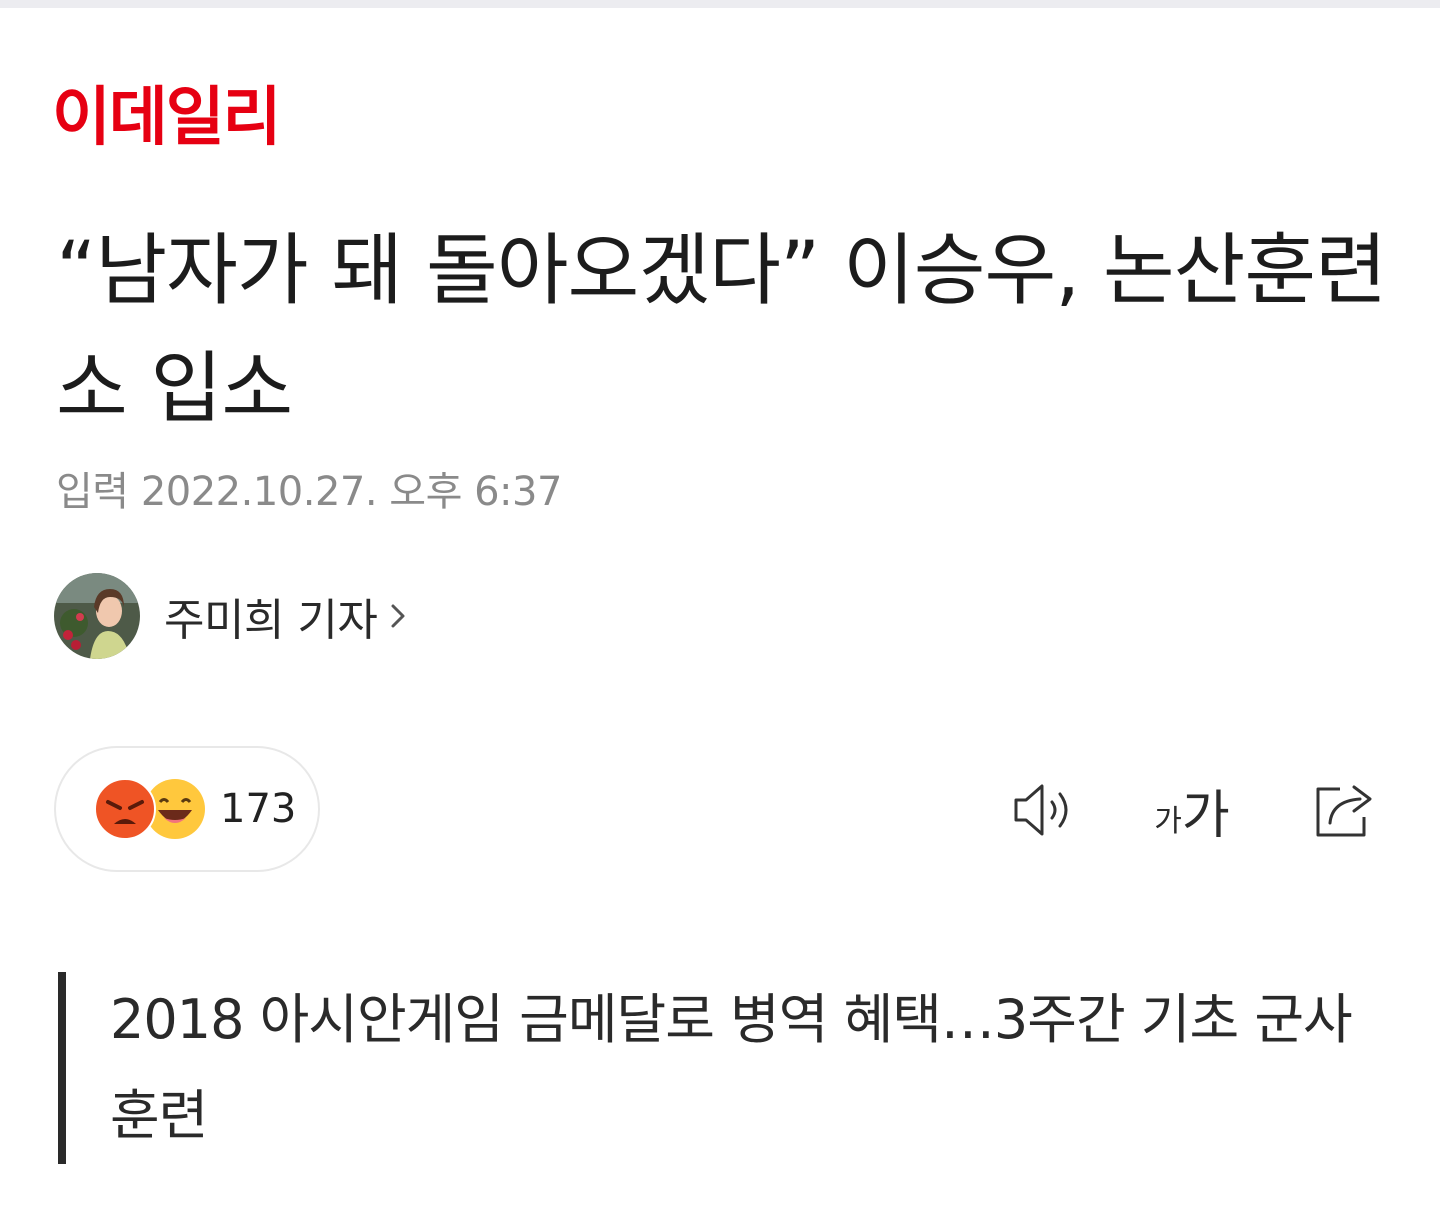 This screenshot has height=1212, width=1440. I want to click on reaction-button: 173, so click(187, 809).